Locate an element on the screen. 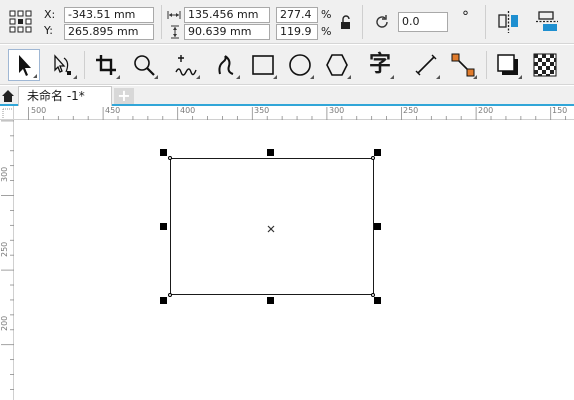 The height and width of the screenshot is (400, 574). selection-handle-top-left is located at coordinates (163, 152).